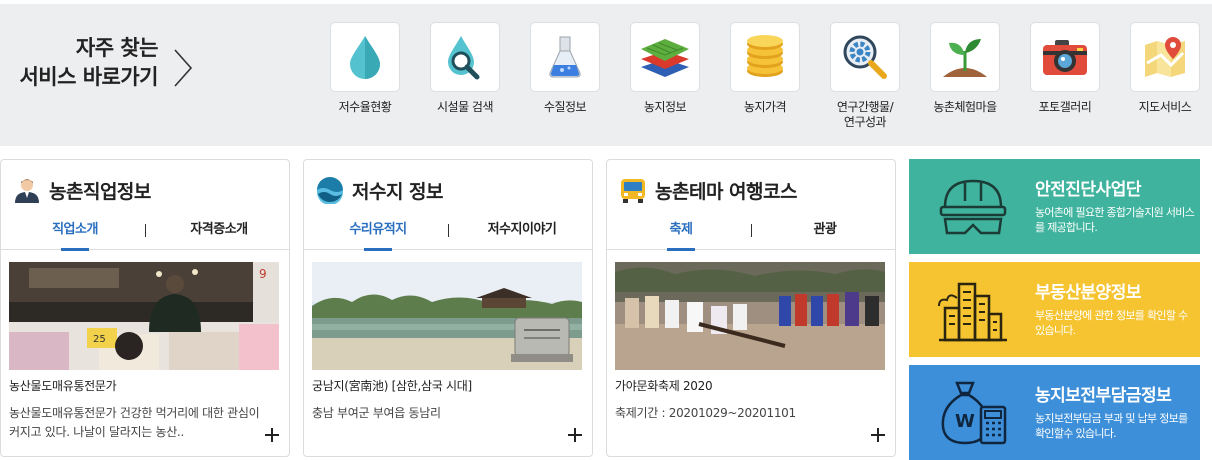 Image resolution: width=1212 pixels, height=460 pixels. I want to click on card-tabs: 축제 관광, so click(751, 234).